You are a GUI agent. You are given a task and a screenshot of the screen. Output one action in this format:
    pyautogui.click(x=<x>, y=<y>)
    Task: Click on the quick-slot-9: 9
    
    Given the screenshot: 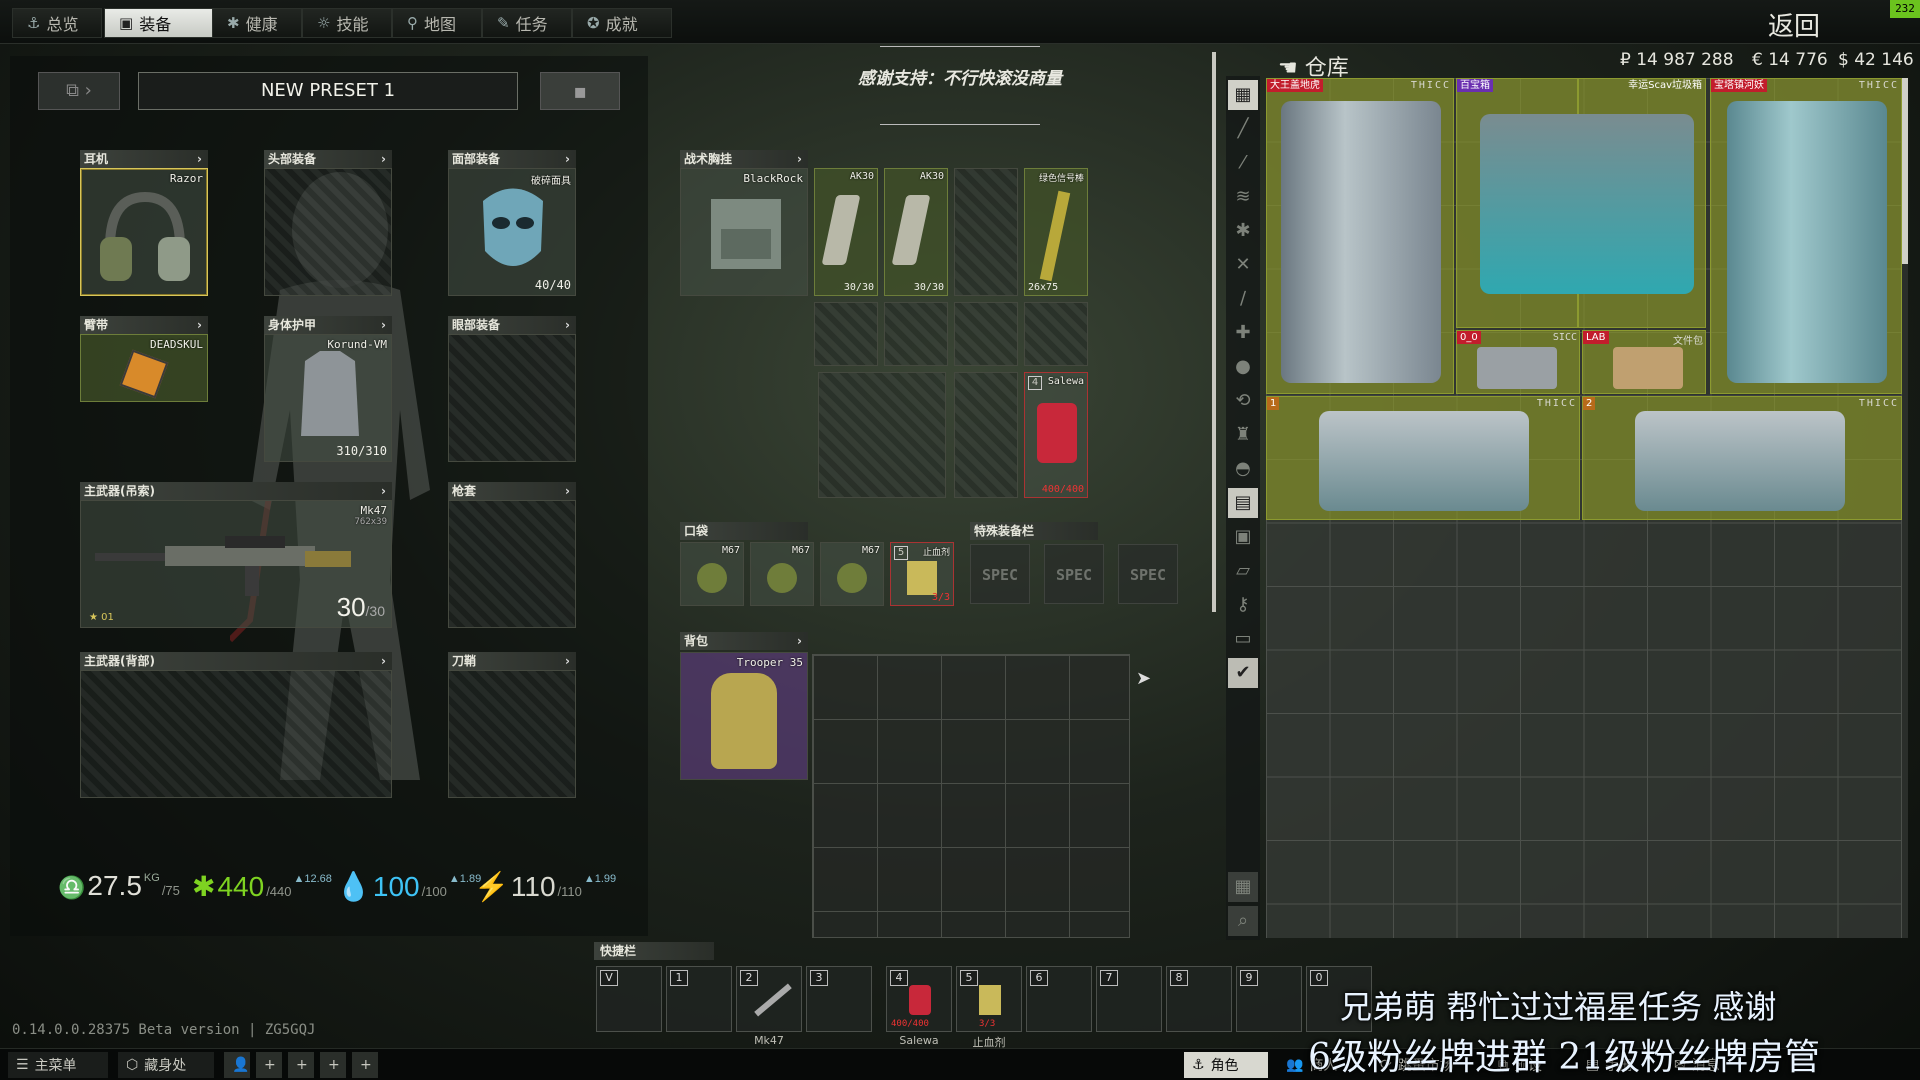 What is the action you would take?
    pyautogui.click(x=1269, y=999)
    